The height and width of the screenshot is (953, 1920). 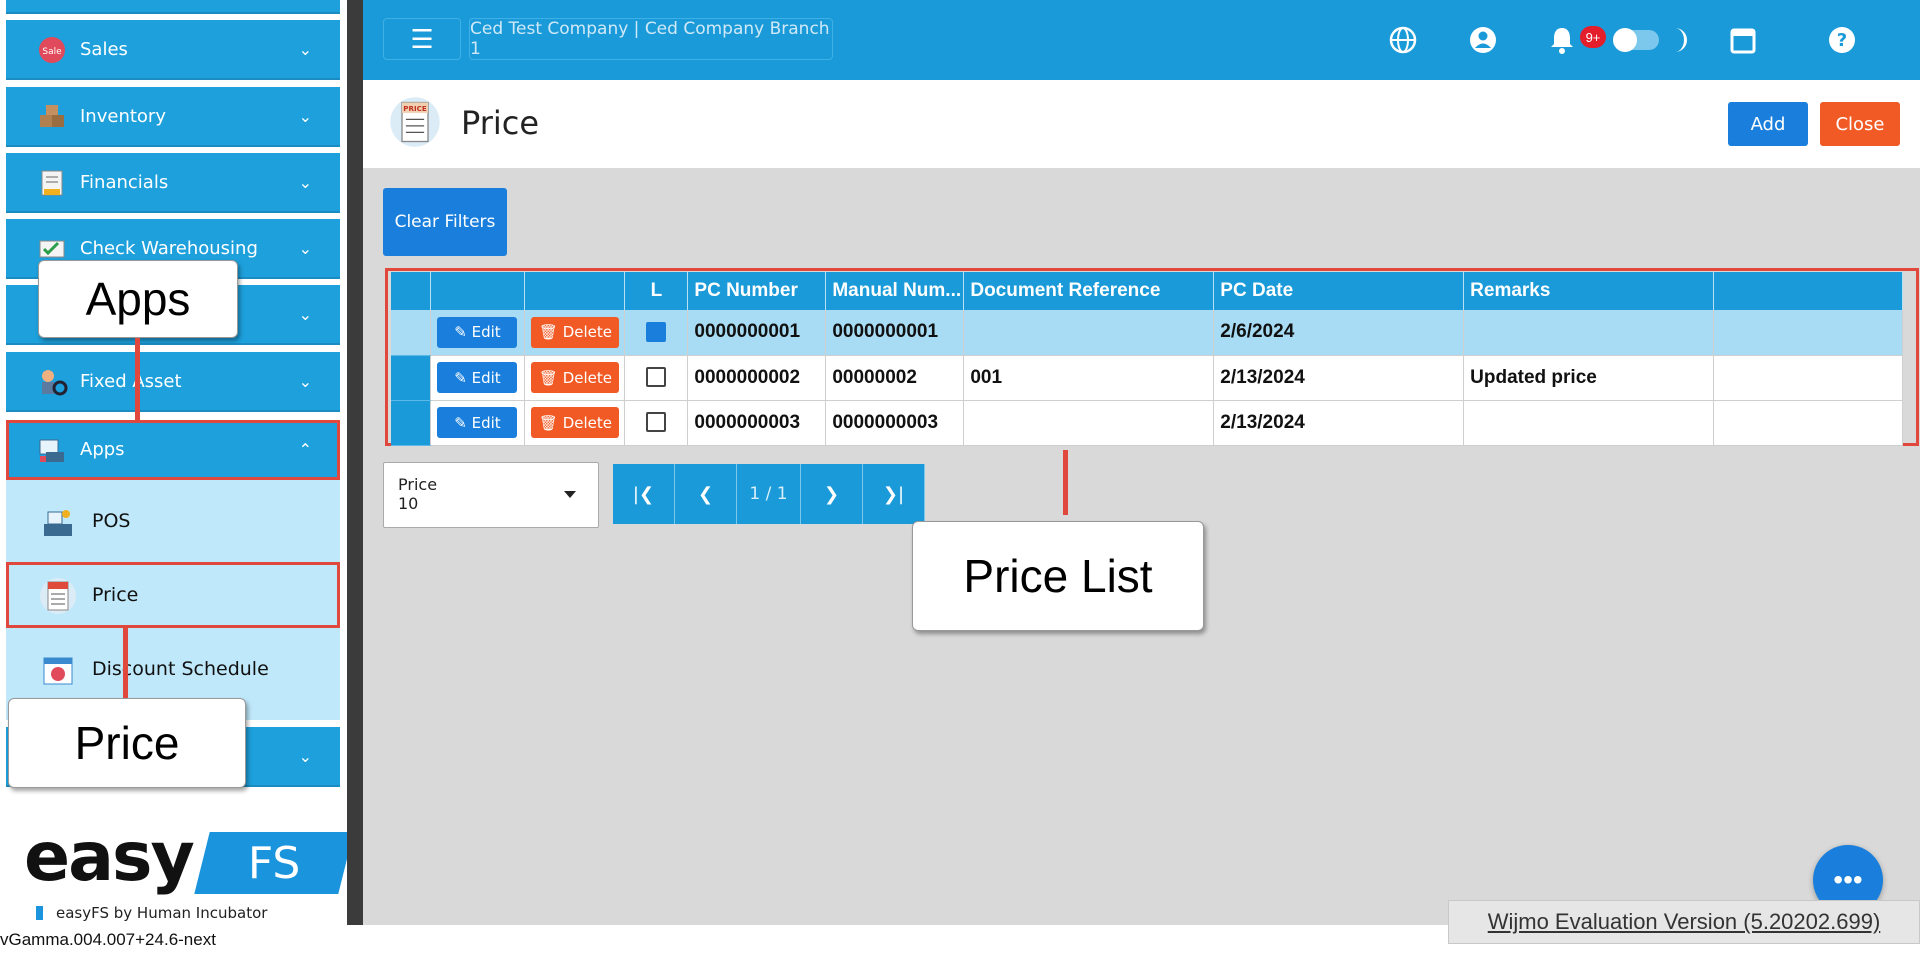 I want to click on submenu-item-discount-schedule: Discount Schedule, so click(x=173, y=669).